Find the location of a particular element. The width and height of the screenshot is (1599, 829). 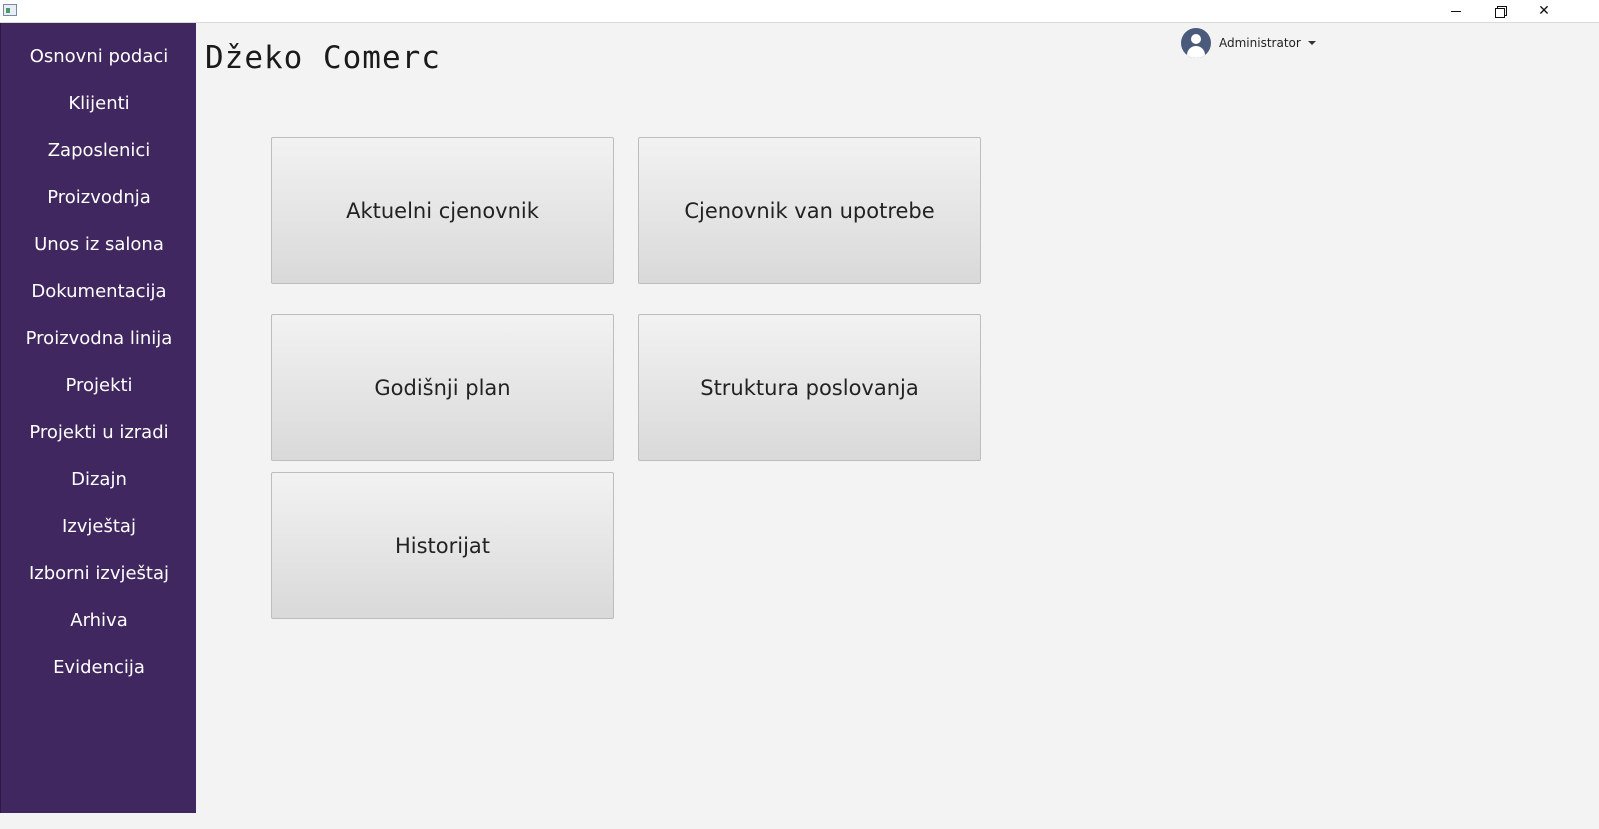

sidebar-item-arhiva: Arhiva is located at coordinates (99, 620).